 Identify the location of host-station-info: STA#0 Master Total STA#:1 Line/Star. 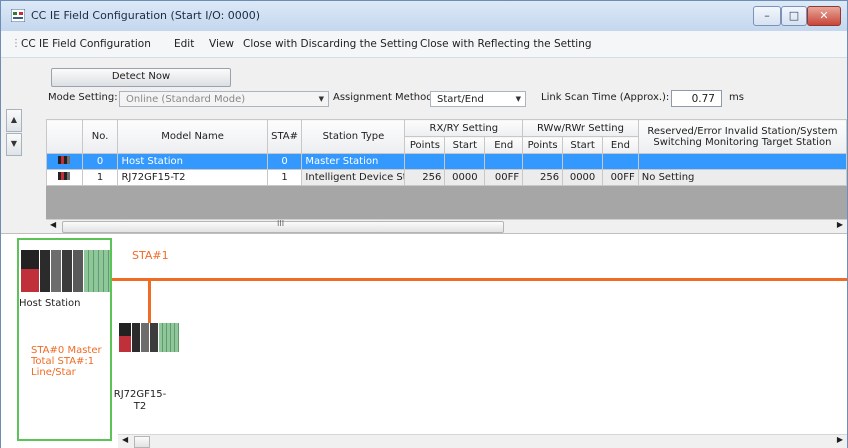
(66, 361).